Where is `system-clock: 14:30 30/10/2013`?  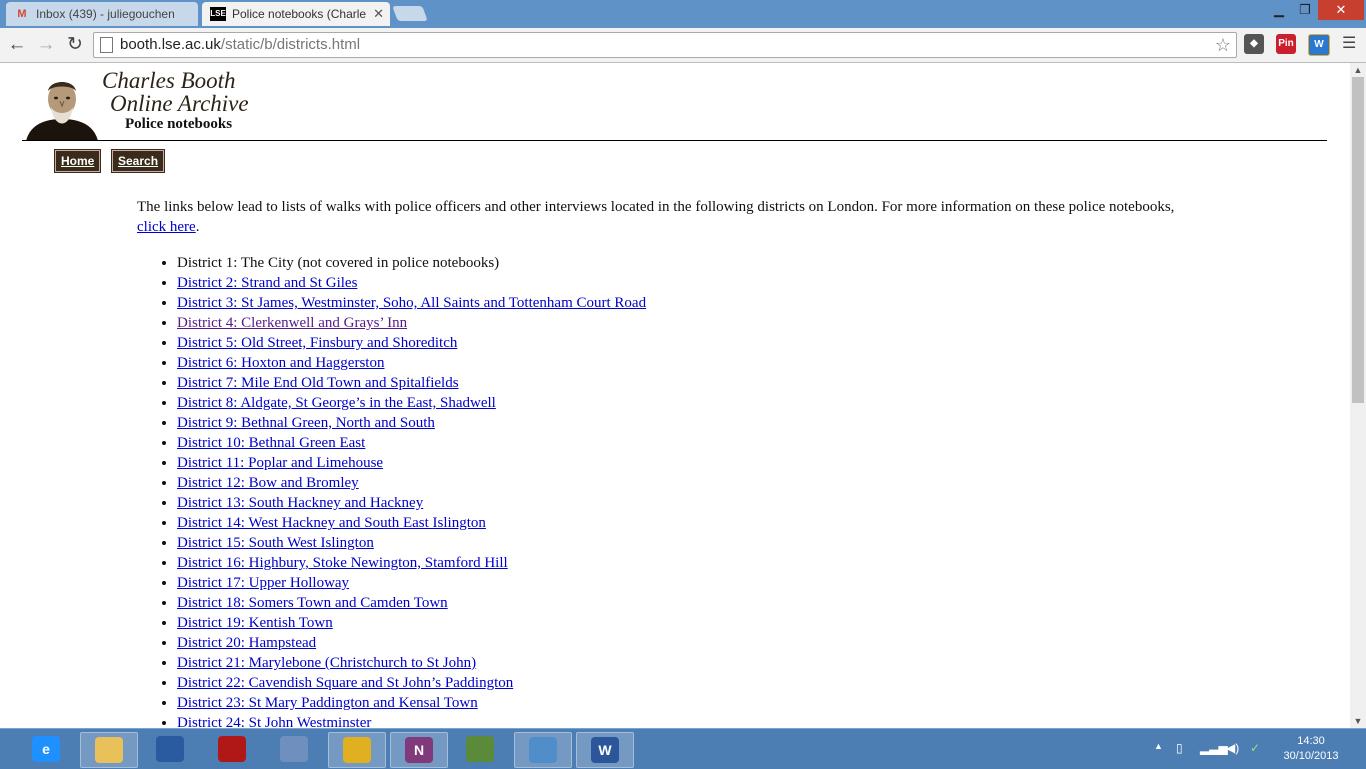 system-clock: 14:30 30/10/2013 is located at coordinates (1311, 749).